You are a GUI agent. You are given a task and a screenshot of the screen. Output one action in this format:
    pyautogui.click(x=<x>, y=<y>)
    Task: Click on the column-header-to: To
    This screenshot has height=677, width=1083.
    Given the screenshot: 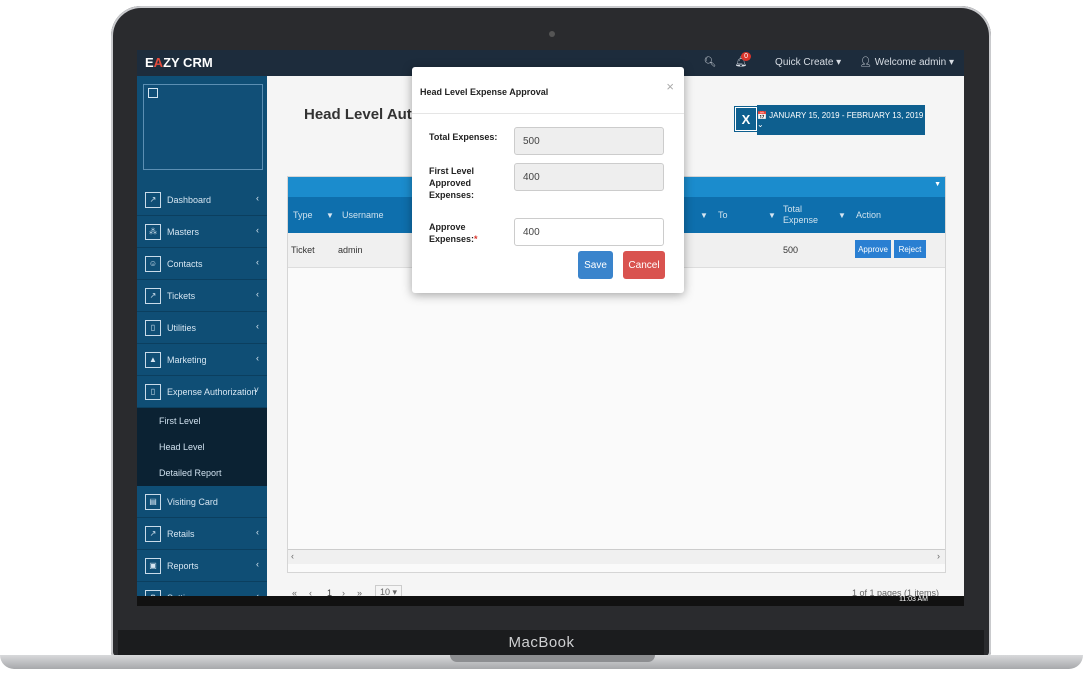 What is the action you would take?
    pyautogui.click(x=723, y=215)
    